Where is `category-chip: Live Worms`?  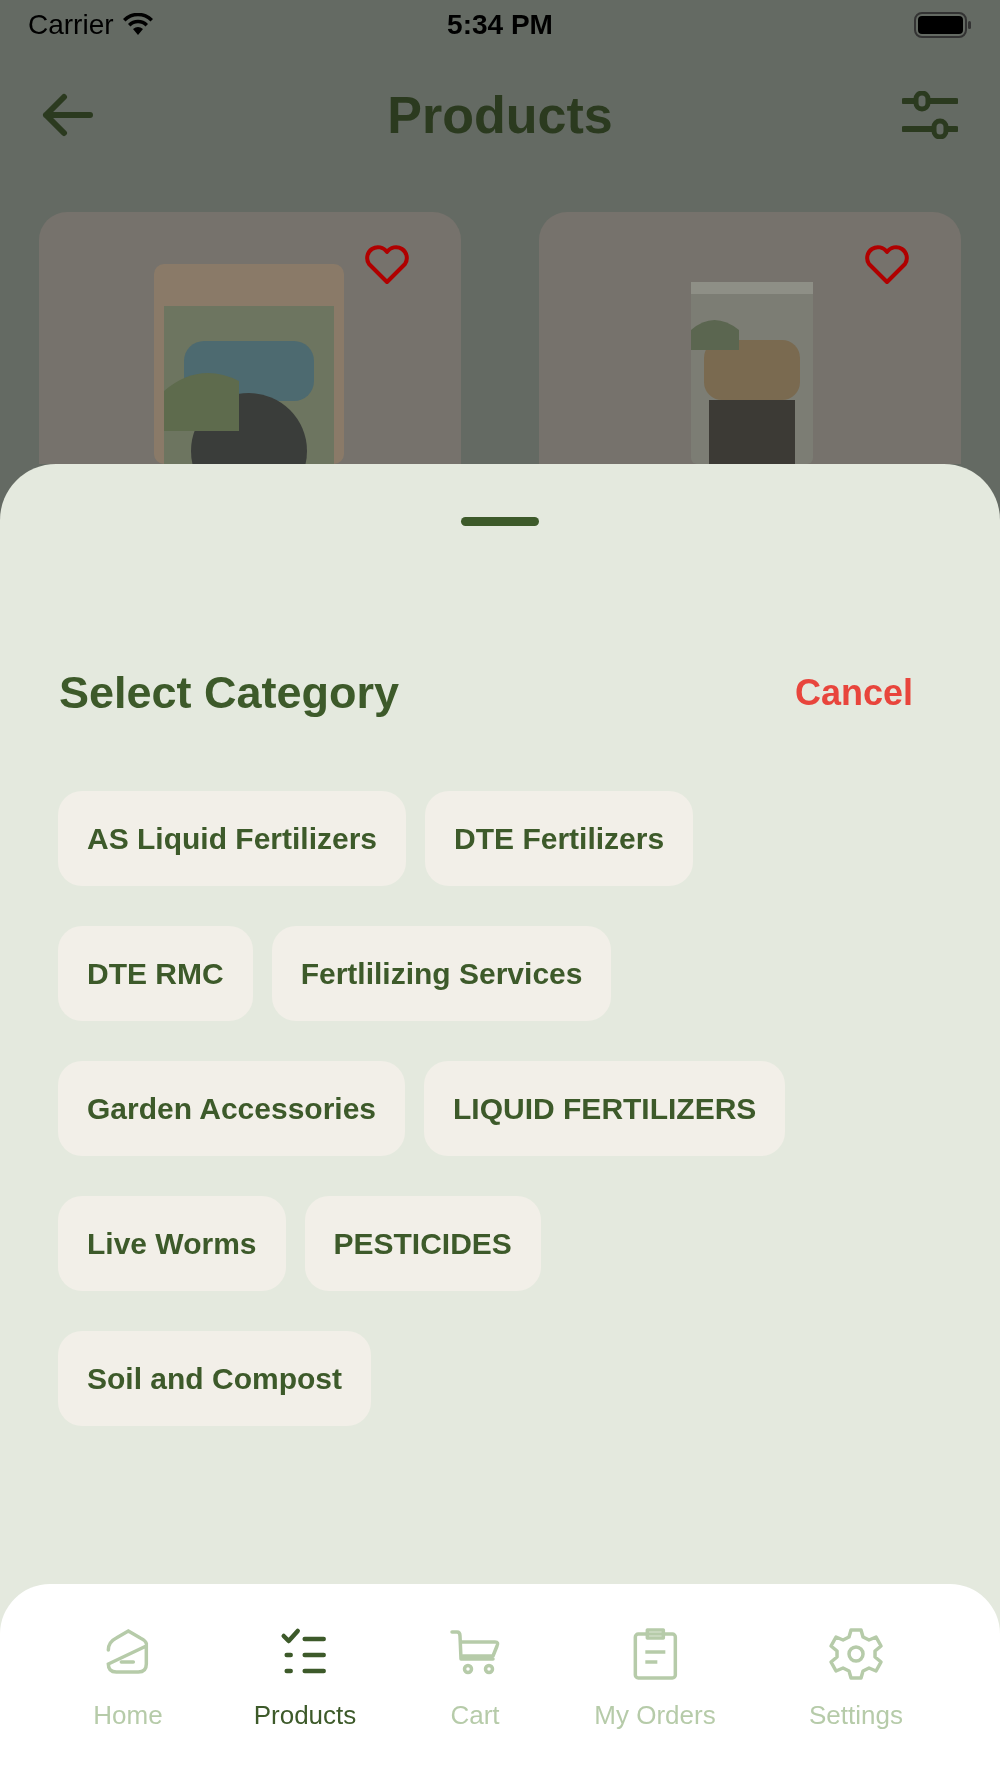 category-chip: Live Worms is located at coordinates (172, 1243).